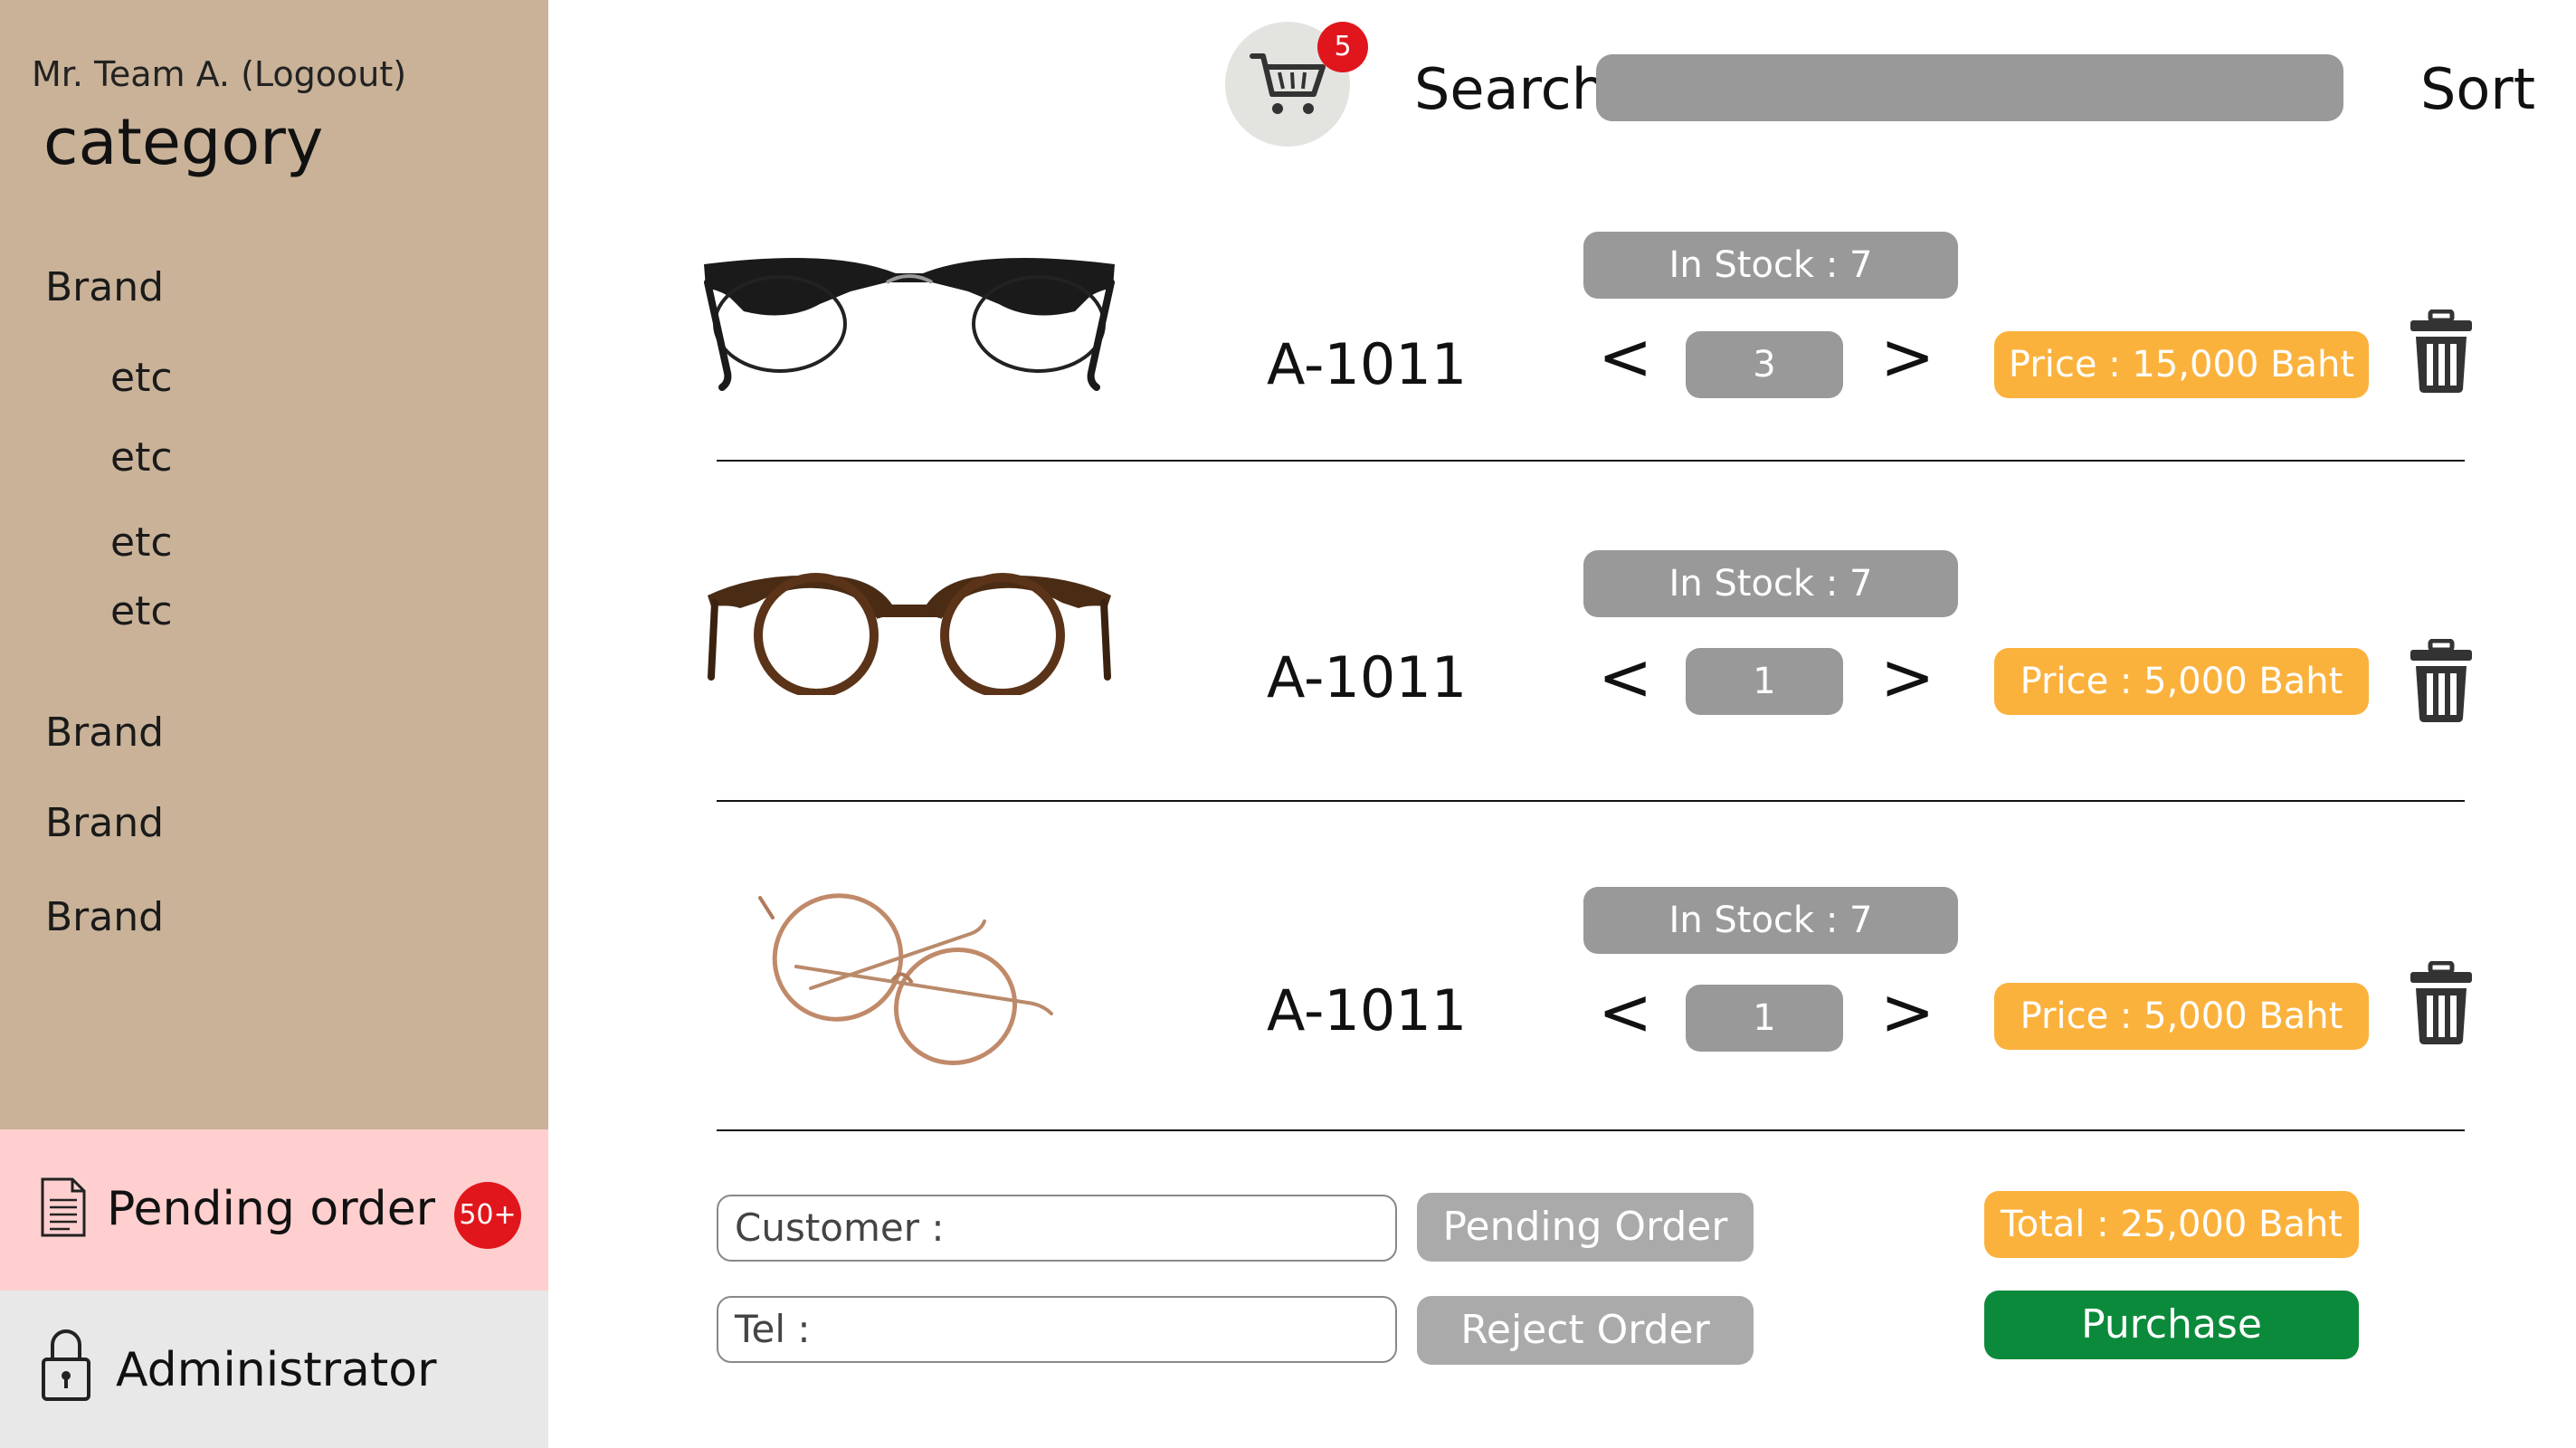 This screenshot has height=1448, width=2576. Describe the element at coordinates (1970, 87) in the screenshot. I see `search-input` at that location.